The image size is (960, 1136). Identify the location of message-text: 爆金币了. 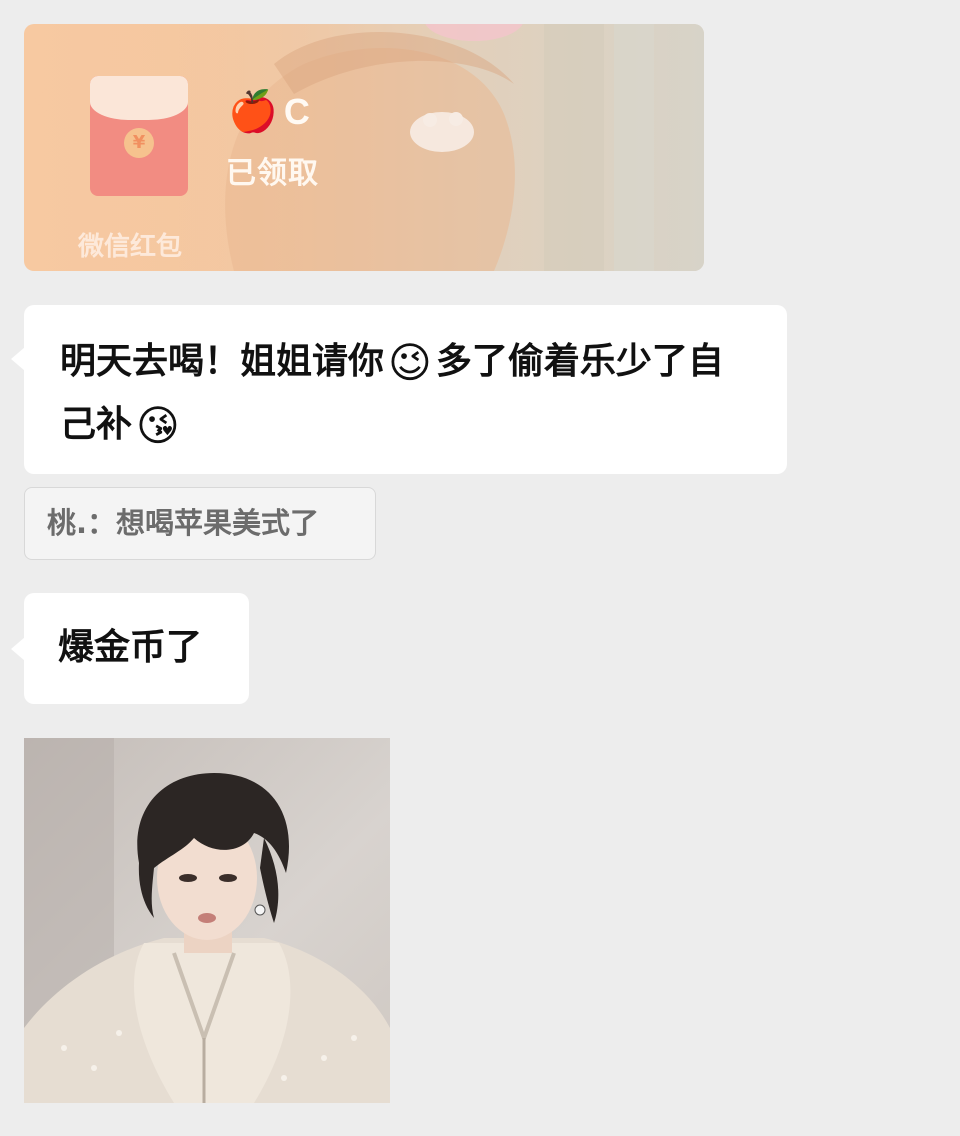
(130, 647).